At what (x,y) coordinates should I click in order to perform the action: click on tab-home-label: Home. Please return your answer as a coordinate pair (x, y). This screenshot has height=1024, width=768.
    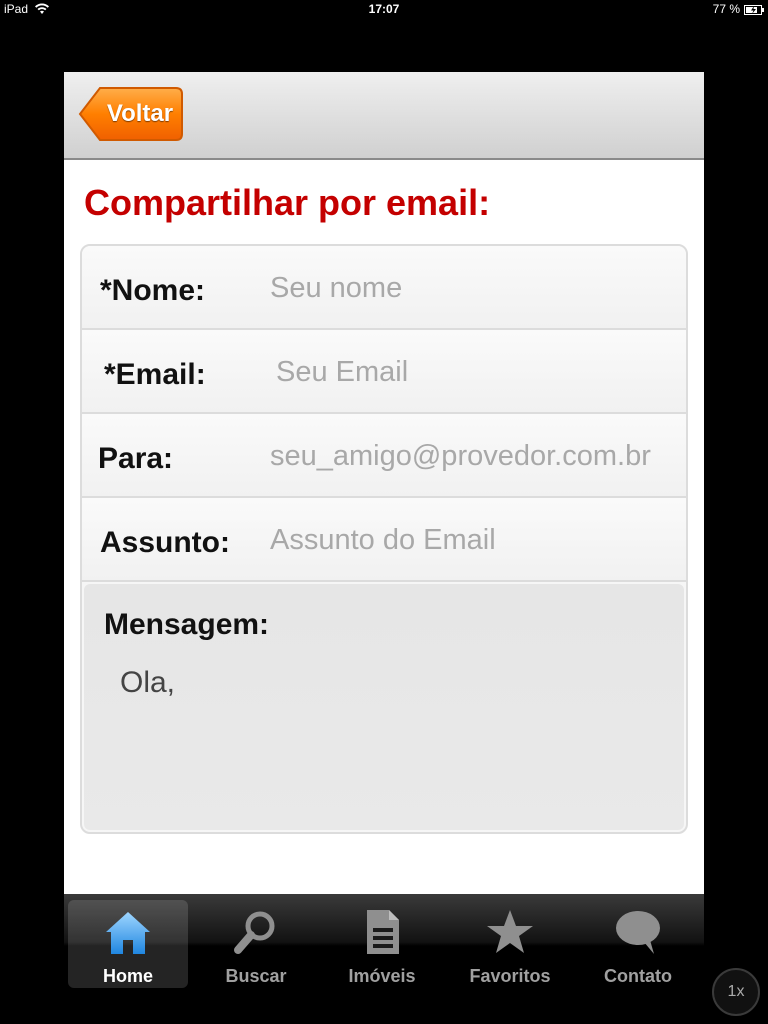
    Looking at the image, I should click on (127, 976).